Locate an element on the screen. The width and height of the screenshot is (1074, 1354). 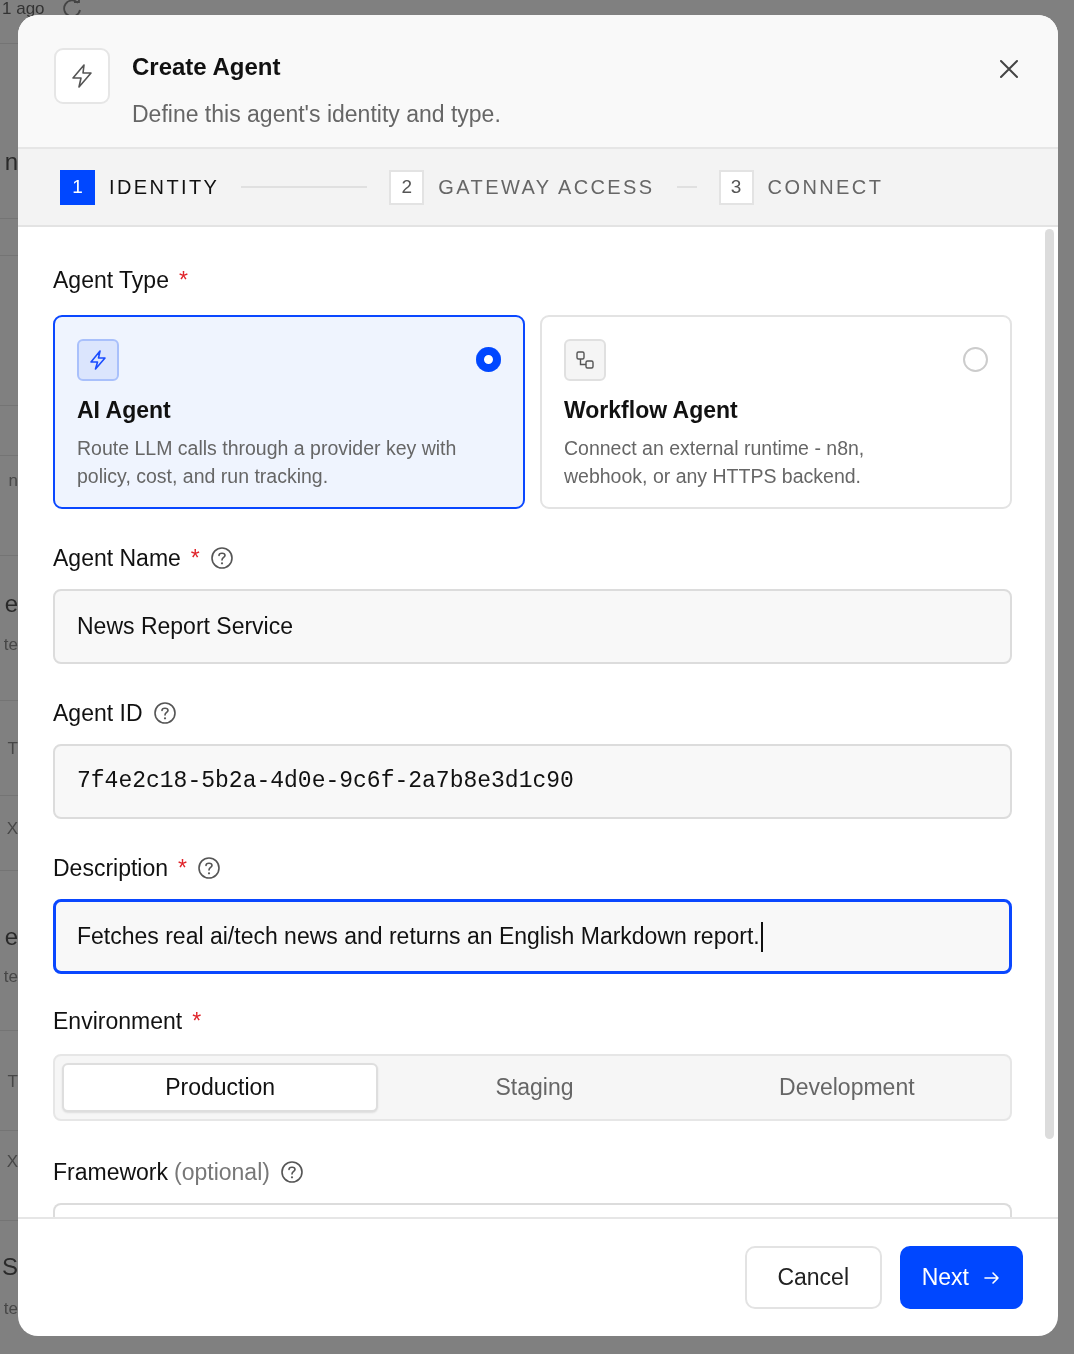
field-label: Environment is located at coordinates (118, 1021).